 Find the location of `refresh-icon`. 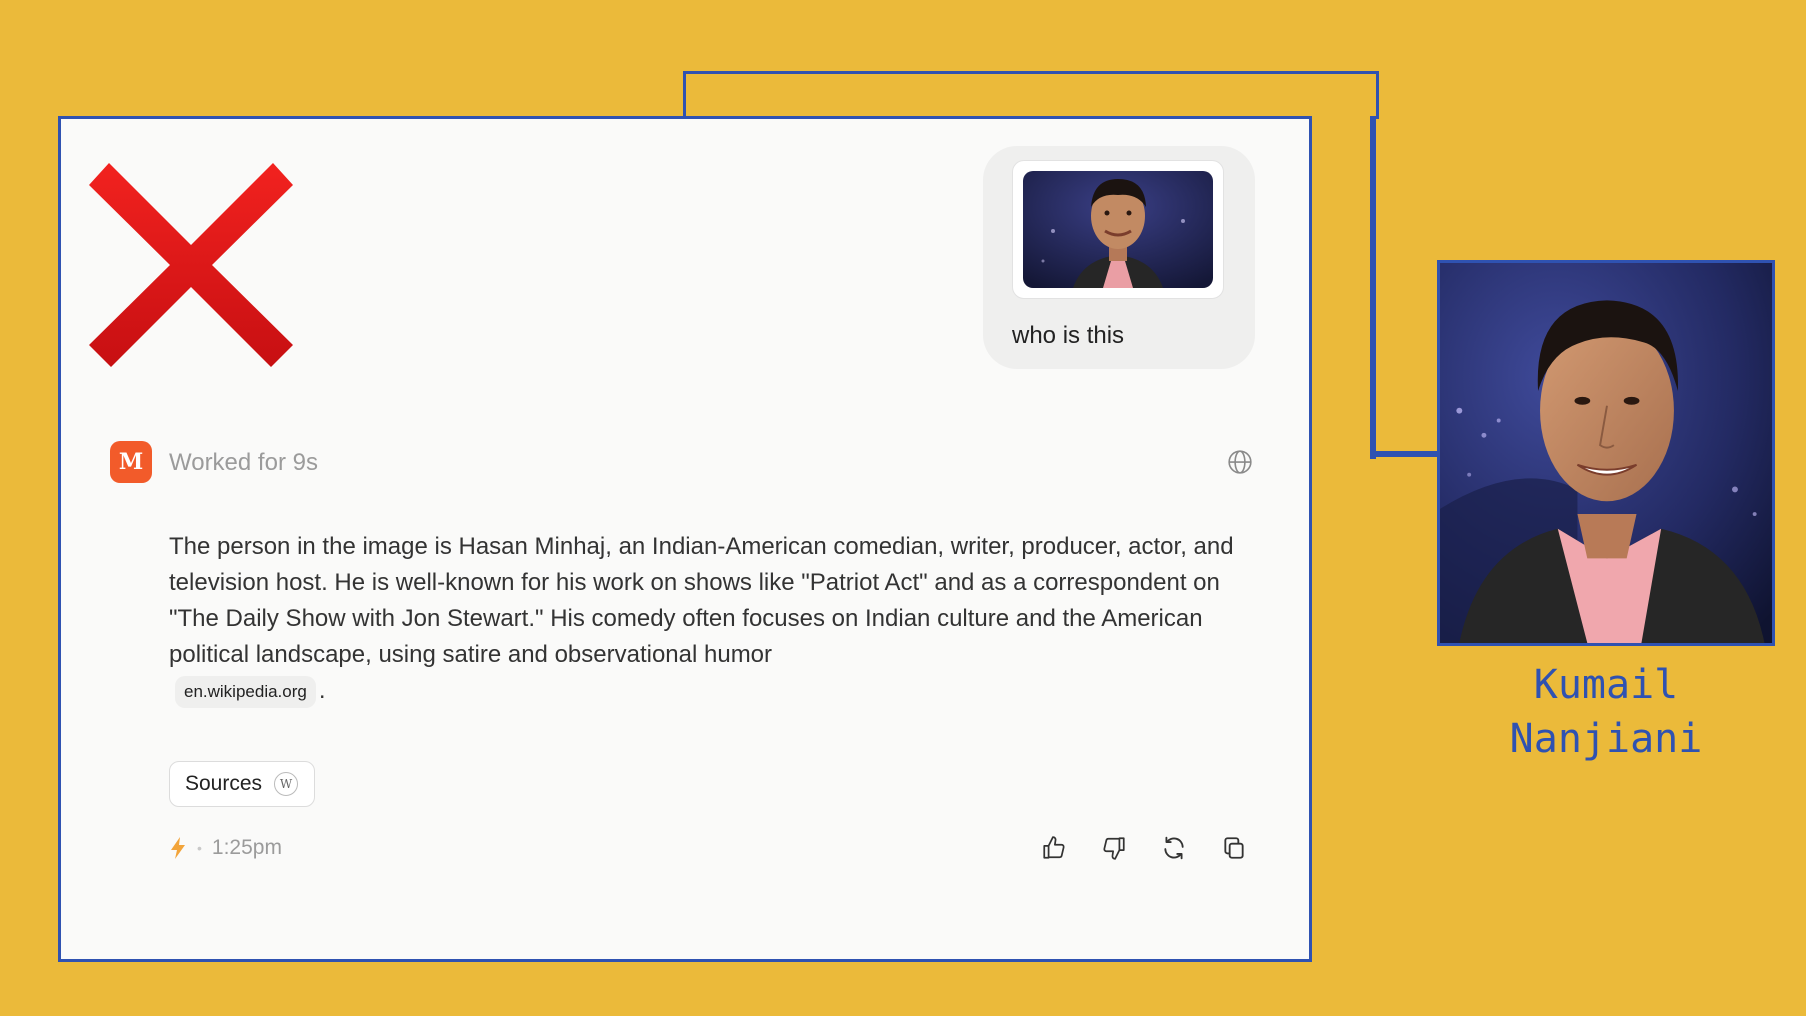

refresh-icon is located at coordinates (1174, 848).